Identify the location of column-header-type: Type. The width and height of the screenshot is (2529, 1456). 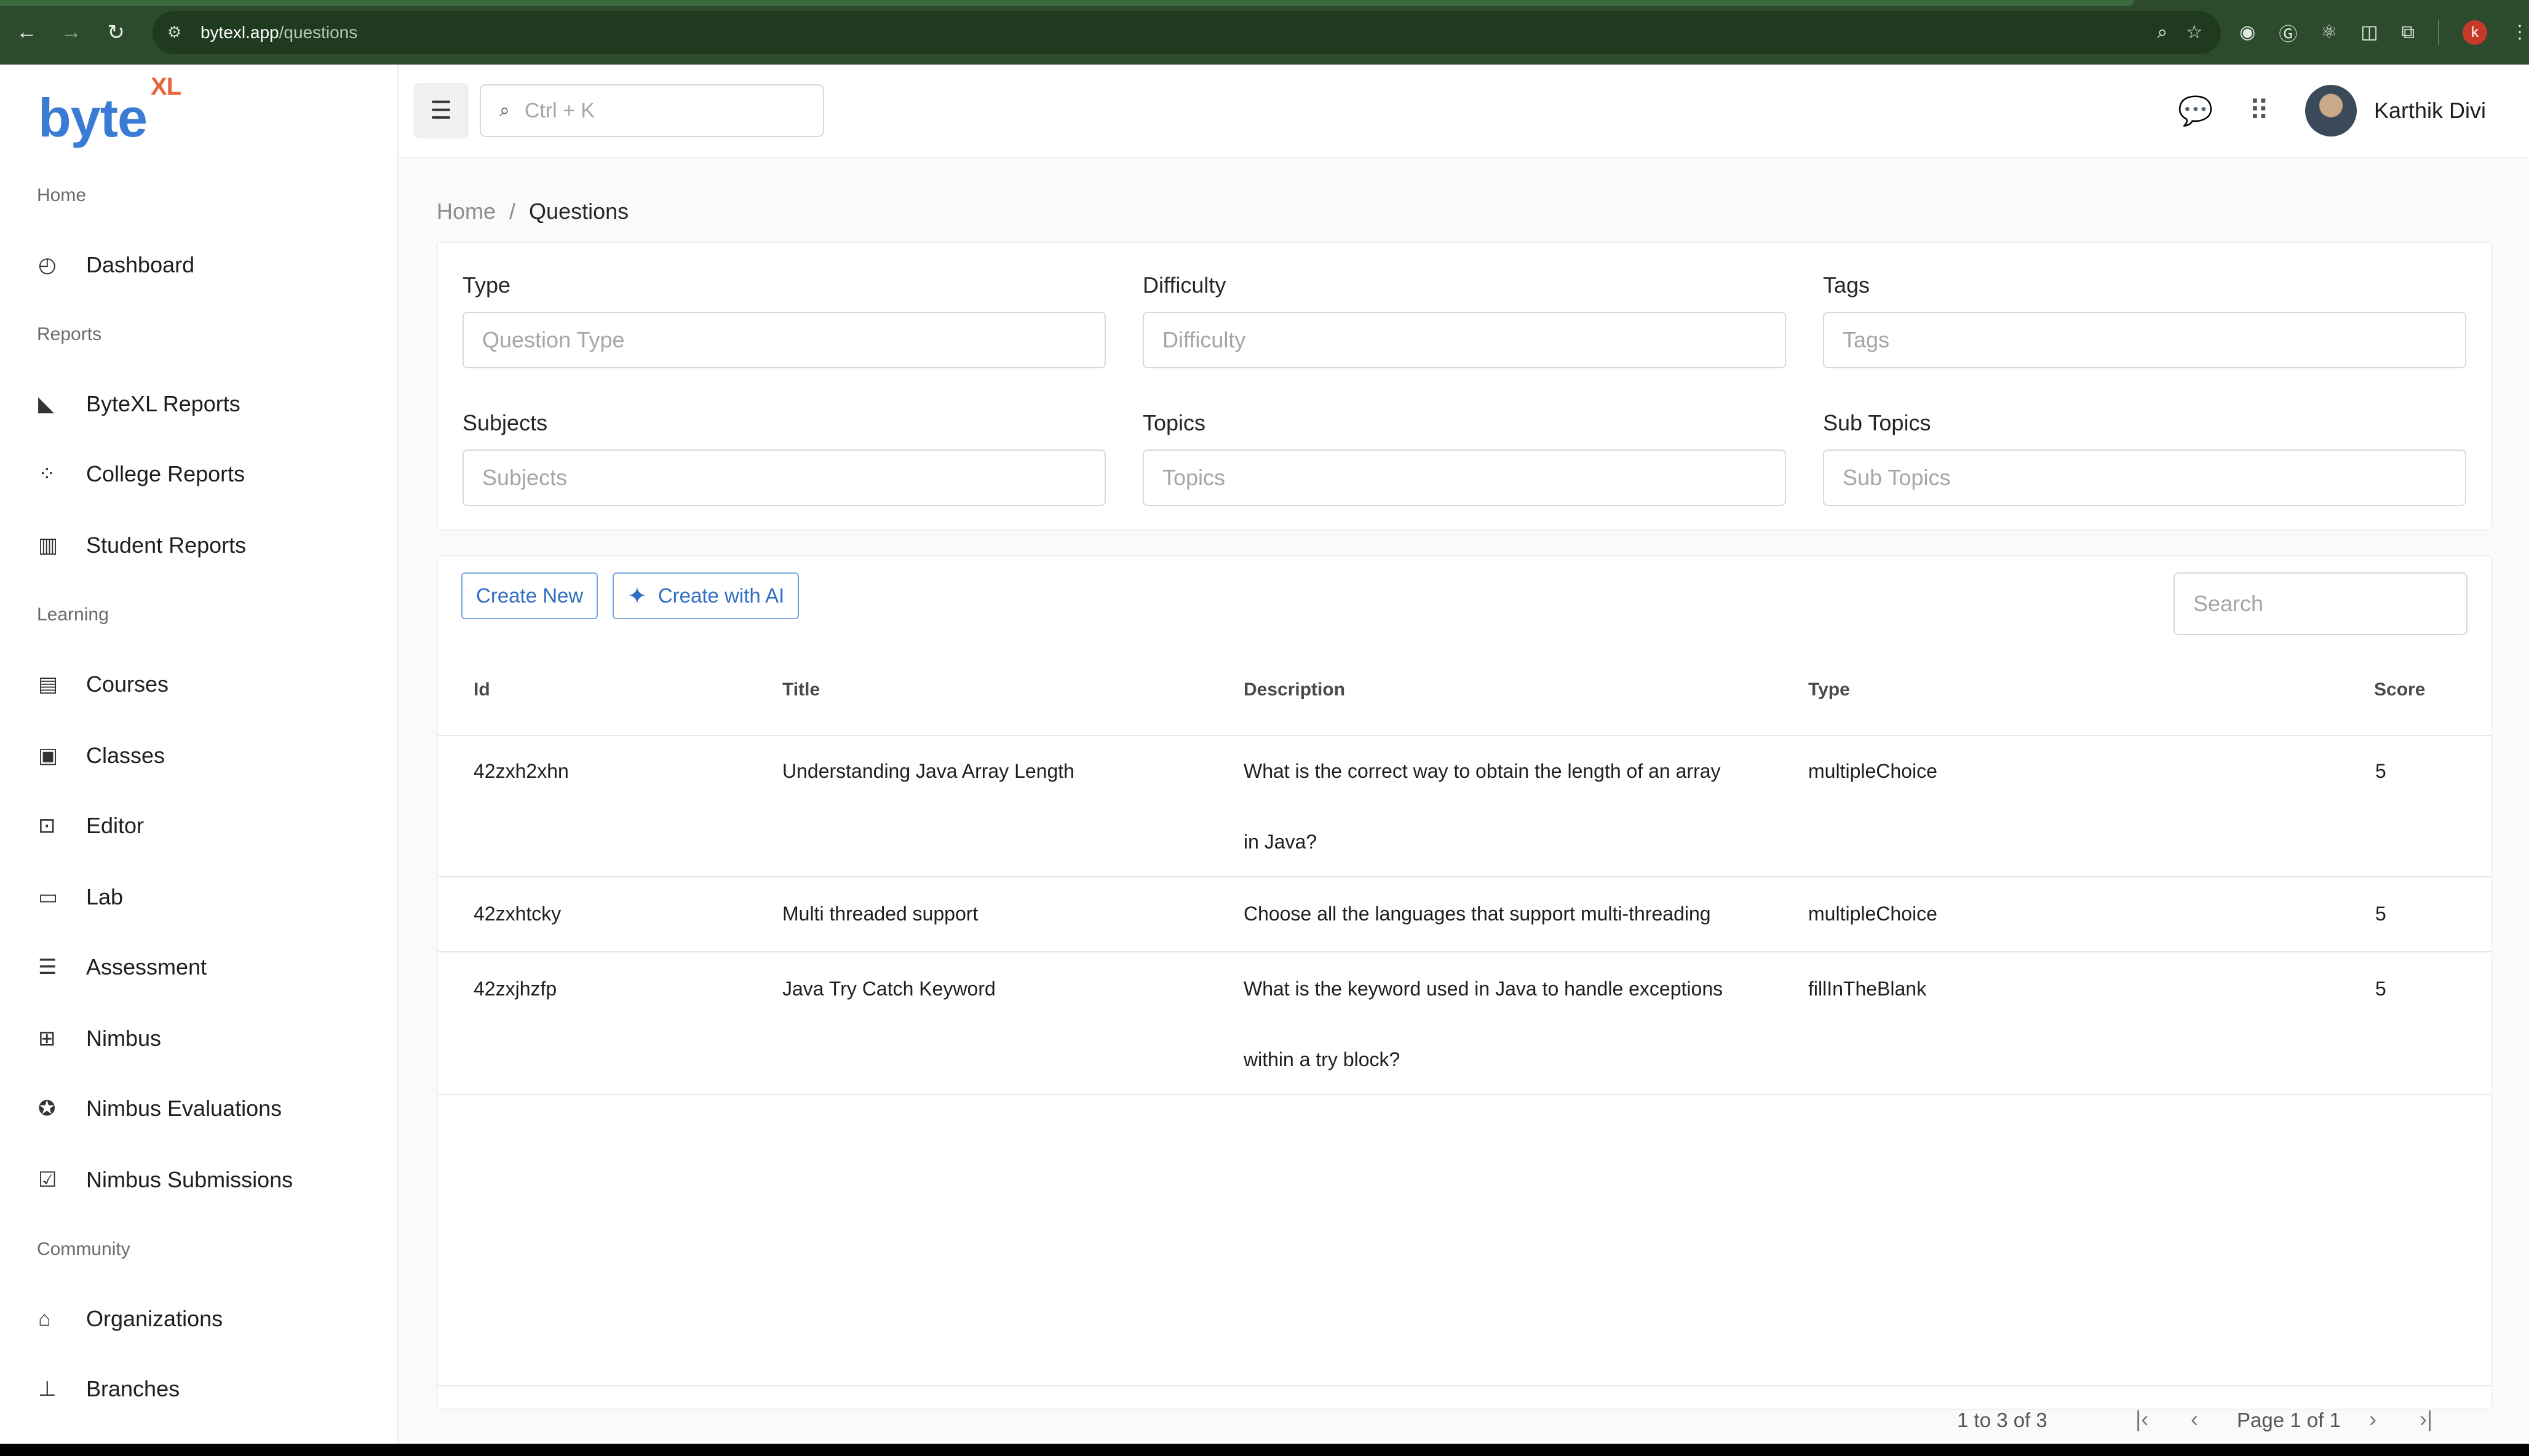
(1829, 690).